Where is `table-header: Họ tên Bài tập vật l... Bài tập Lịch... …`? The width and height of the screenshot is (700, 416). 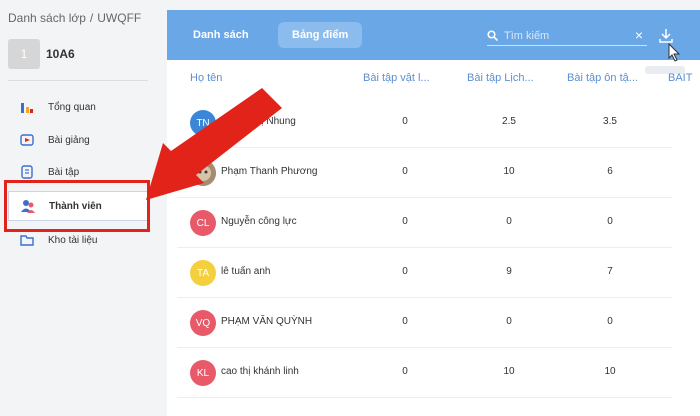 table-header: Họ tên Bài tập vật l... Bài tập Lịch... … is located at coordinates (433, 80).